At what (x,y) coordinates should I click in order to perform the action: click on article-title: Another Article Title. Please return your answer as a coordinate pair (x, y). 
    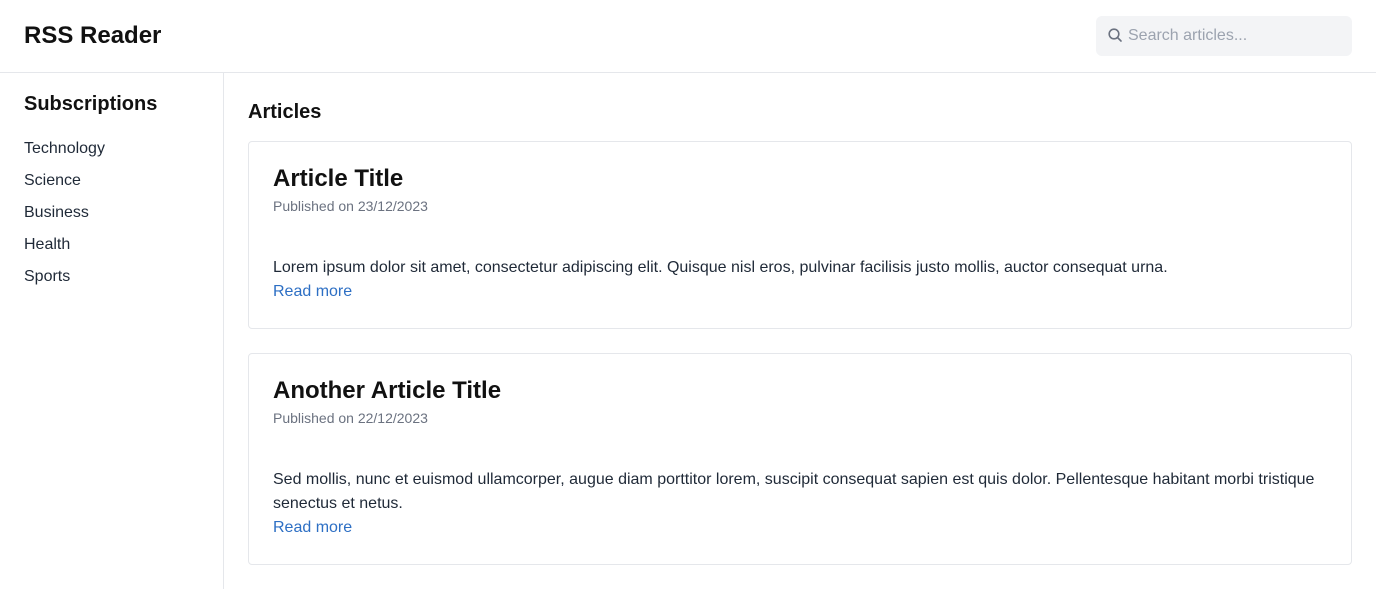
    Looking at the image, I should click on (387, 390).